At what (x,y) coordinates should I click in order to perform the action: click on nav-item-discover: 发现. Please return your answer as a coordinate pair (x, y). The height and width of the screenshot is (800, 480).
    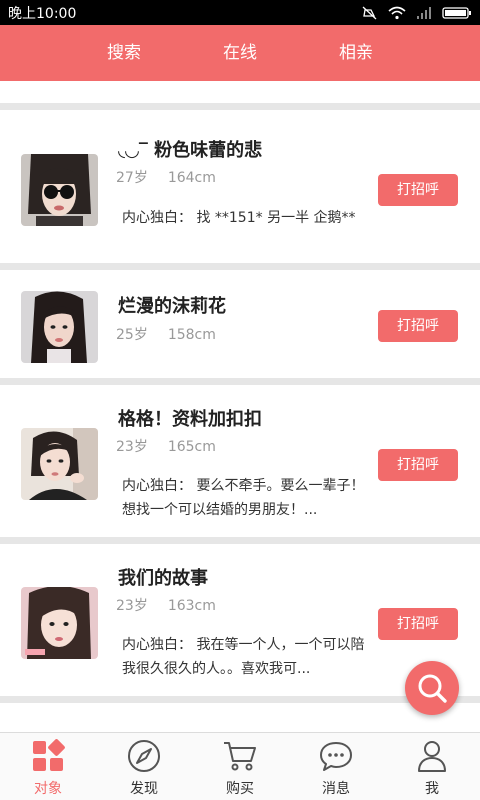
    Looking at the image, I should click on (144, 766).